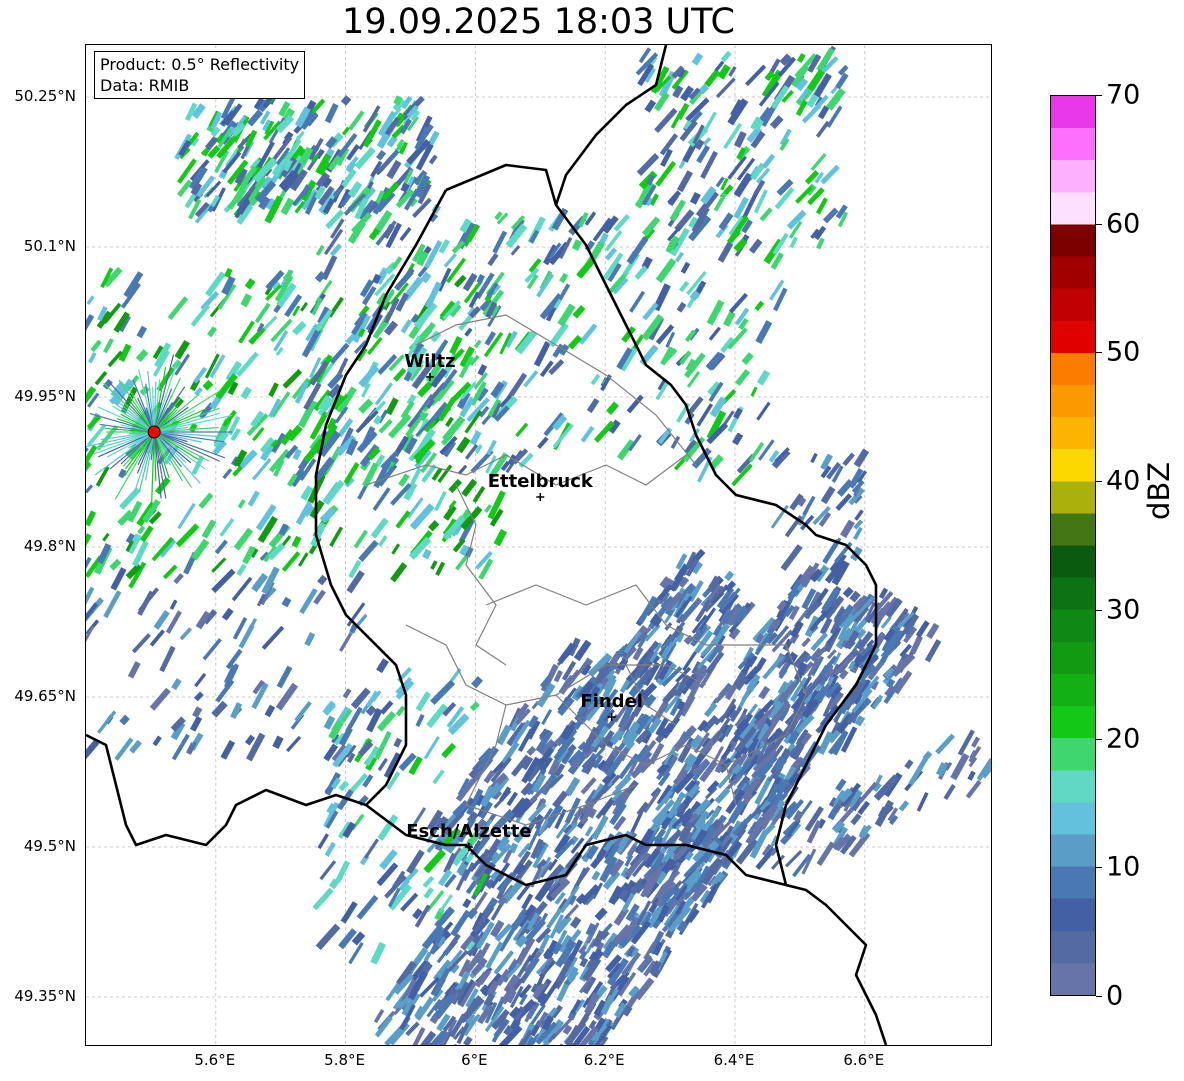 This screenshot has width=1184, height=1081. I want to click on lat-tick-label: 49.8°N, so click(49, 546).